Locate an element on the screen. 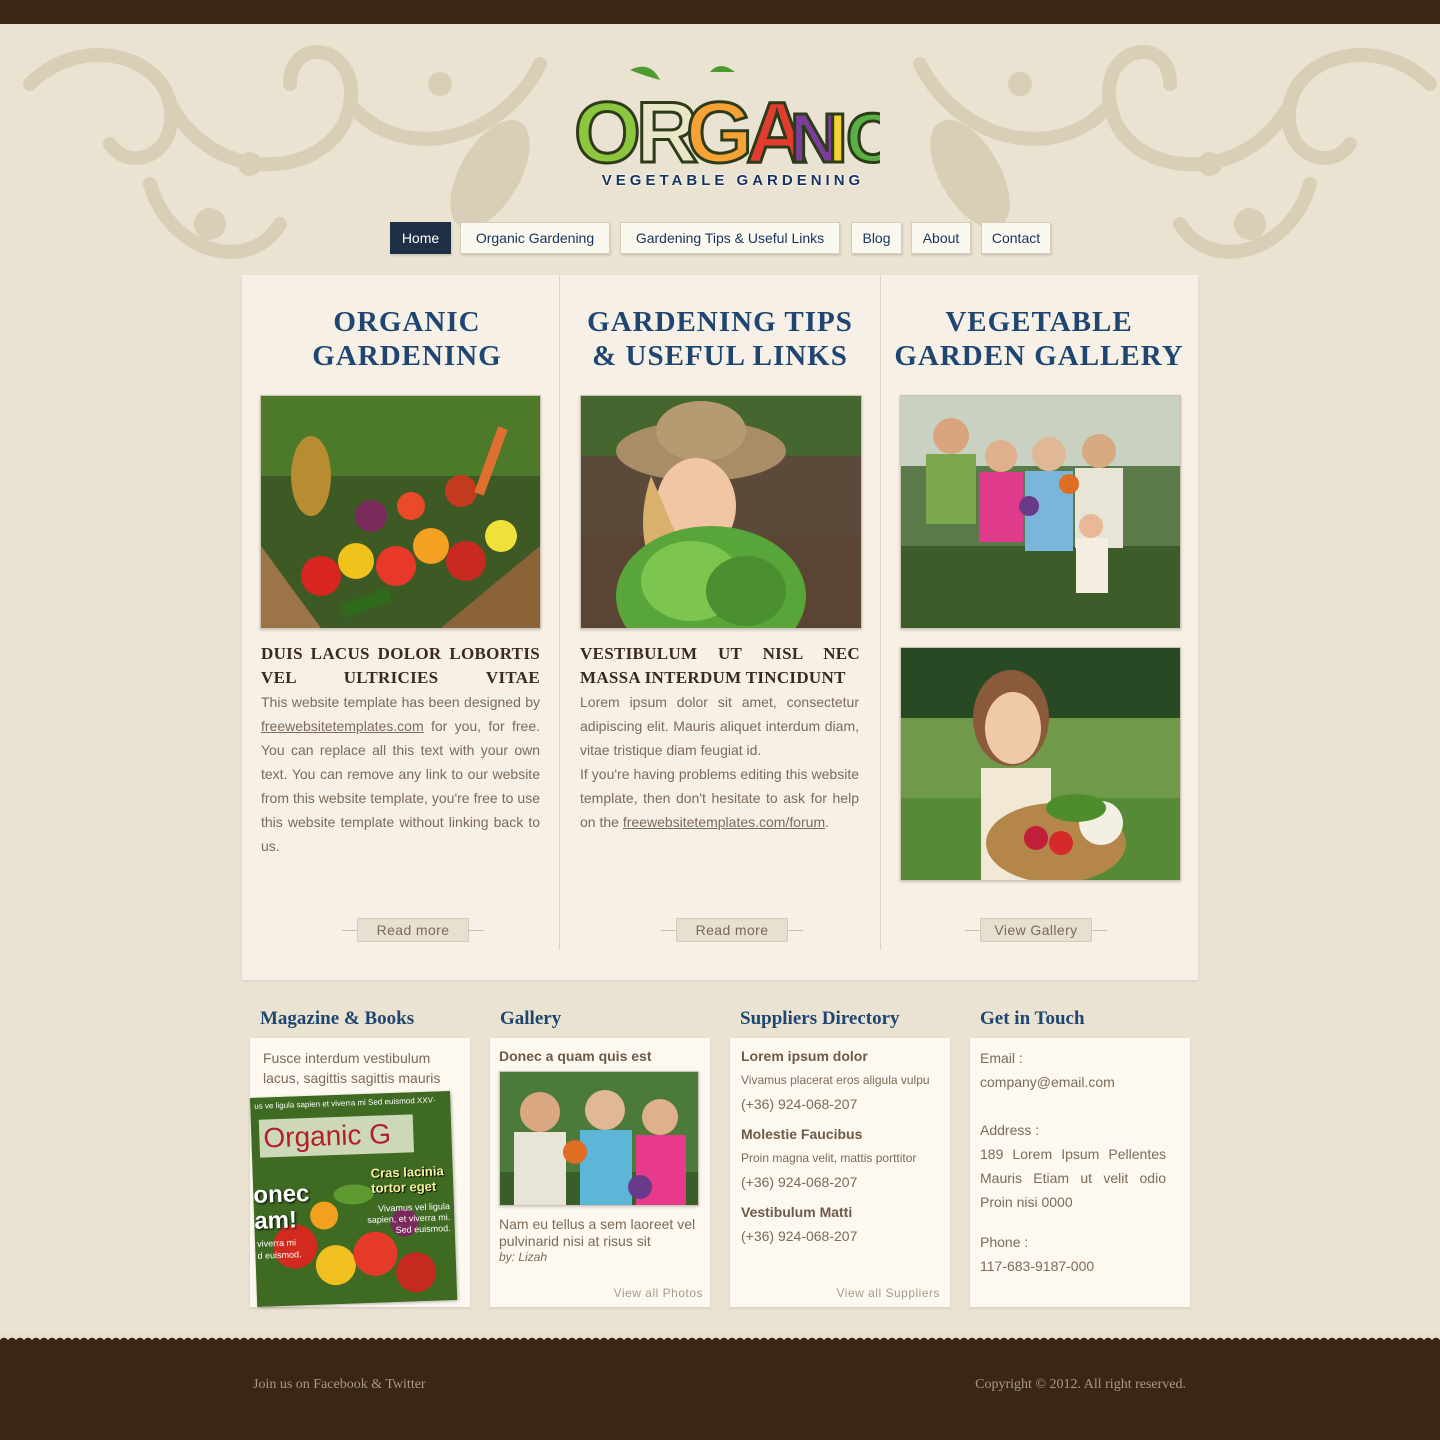  view-all-suppliers-link: View all Suppliers is located at coordinates (889, 1293).